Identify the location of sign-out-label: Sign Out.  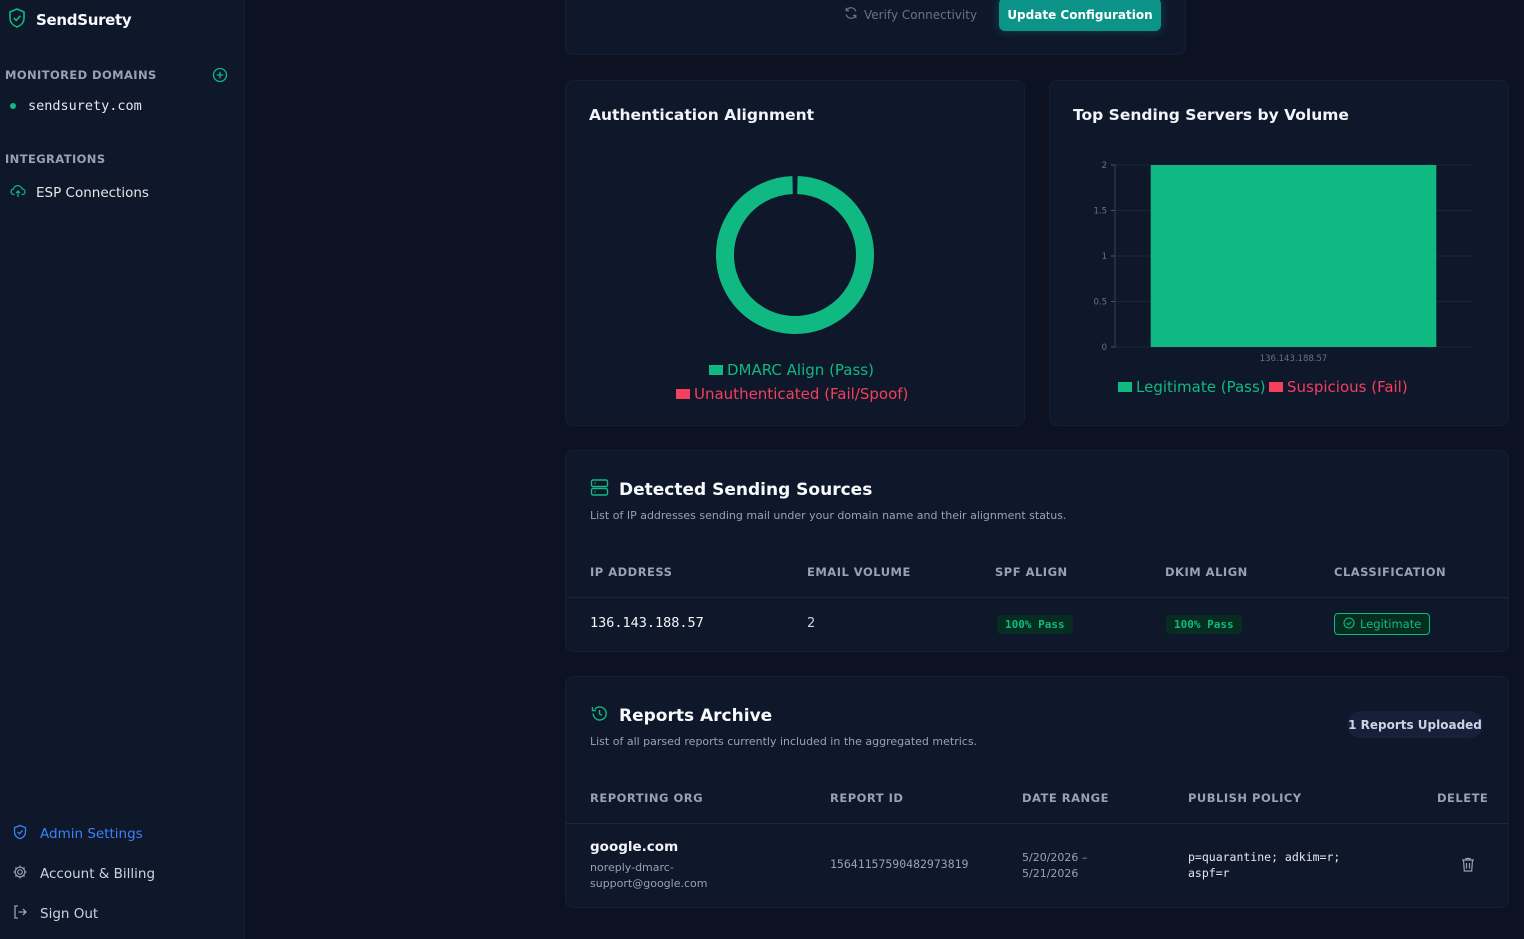
(69, 914).